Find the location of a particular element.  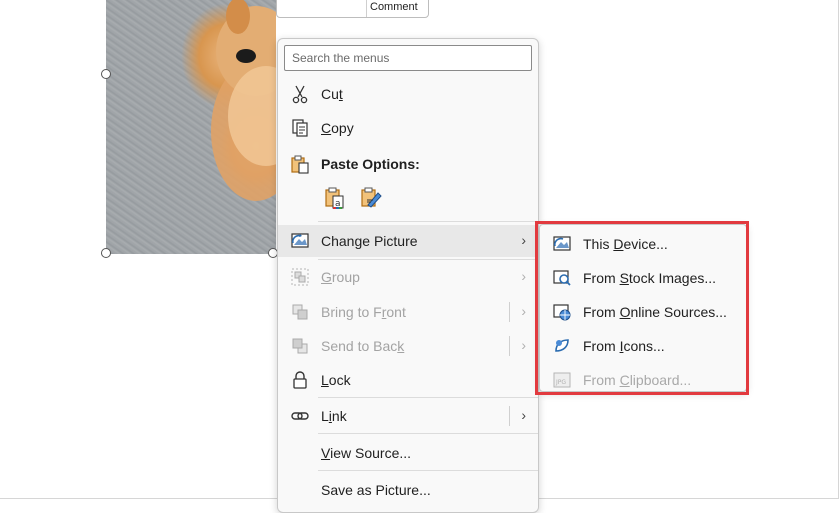

svg-text: JPG is located at coordinates (560, 382).